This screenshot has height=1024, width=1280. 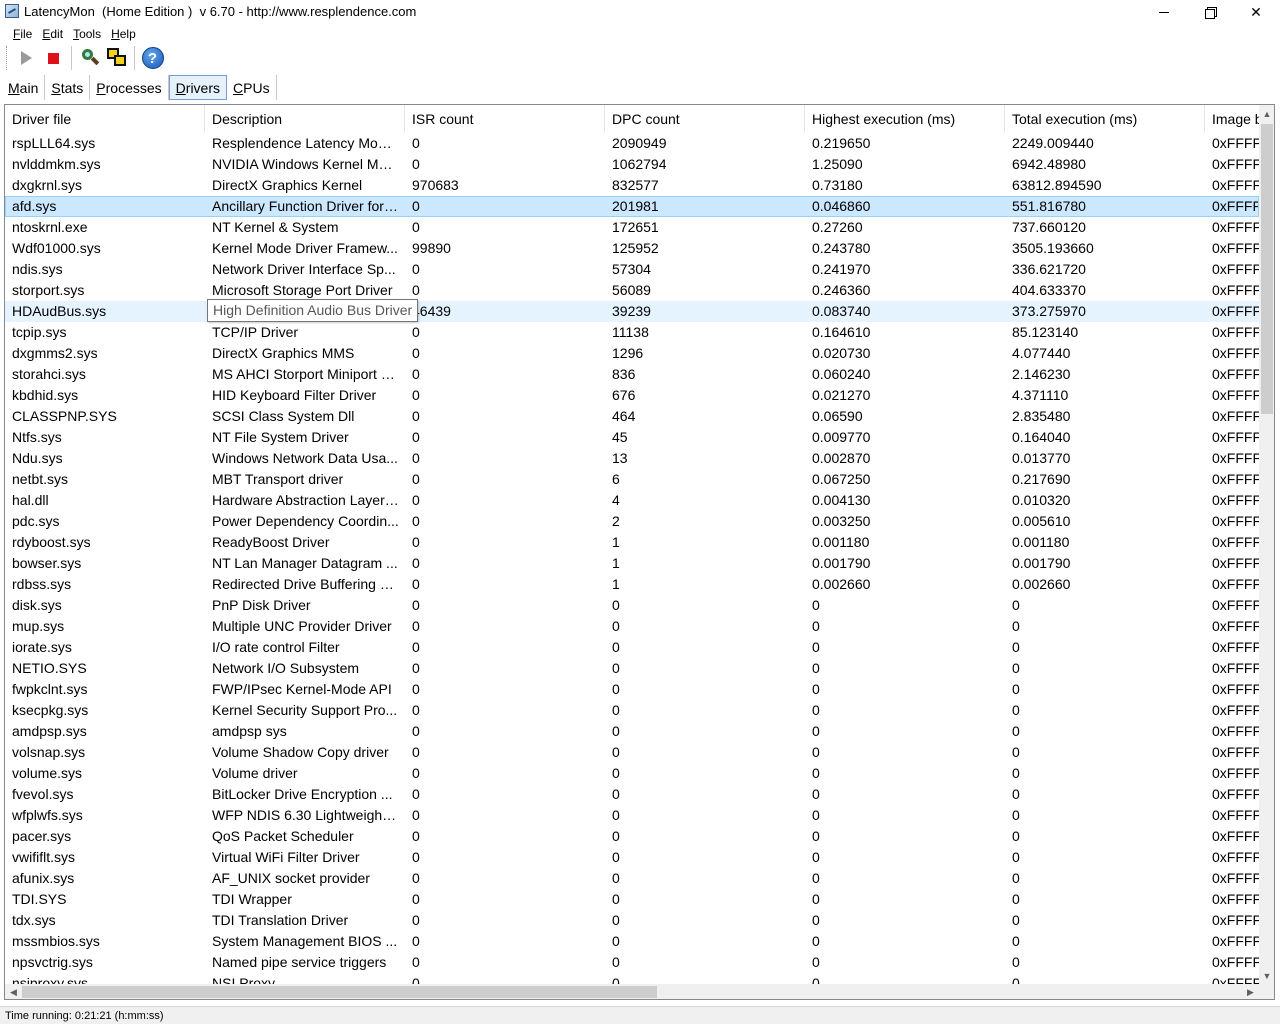 I want to click on close-button: ✕, so click(x=1256, y=12).